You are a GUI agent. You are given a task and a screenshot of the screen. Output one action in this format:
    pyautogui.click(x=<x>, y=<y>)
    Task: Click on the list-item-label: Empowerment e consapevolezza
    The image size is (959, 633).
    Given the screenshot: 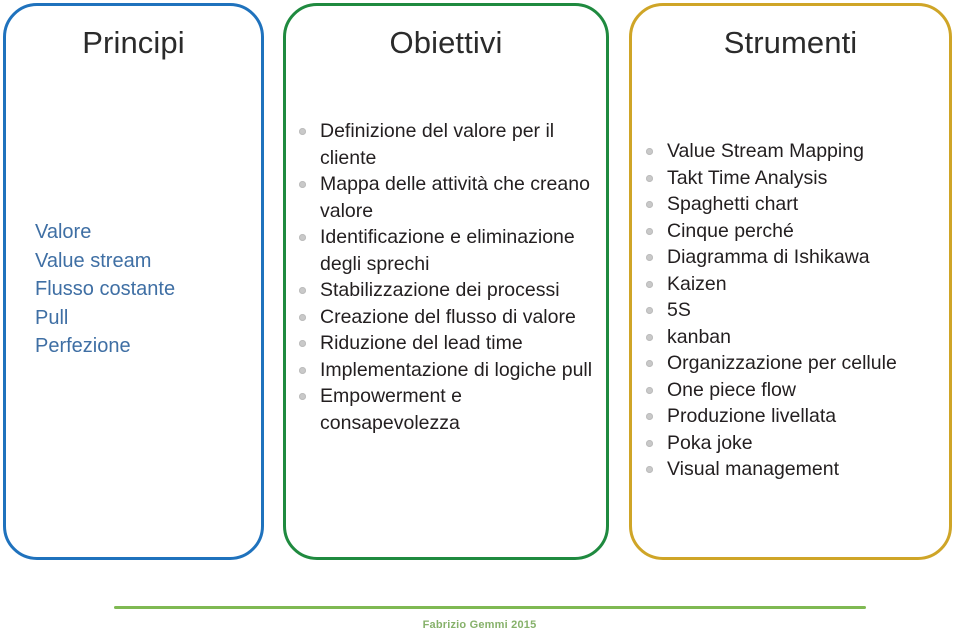 What is the action you would take?
    pyautogui.click(x=391, y=409)
    